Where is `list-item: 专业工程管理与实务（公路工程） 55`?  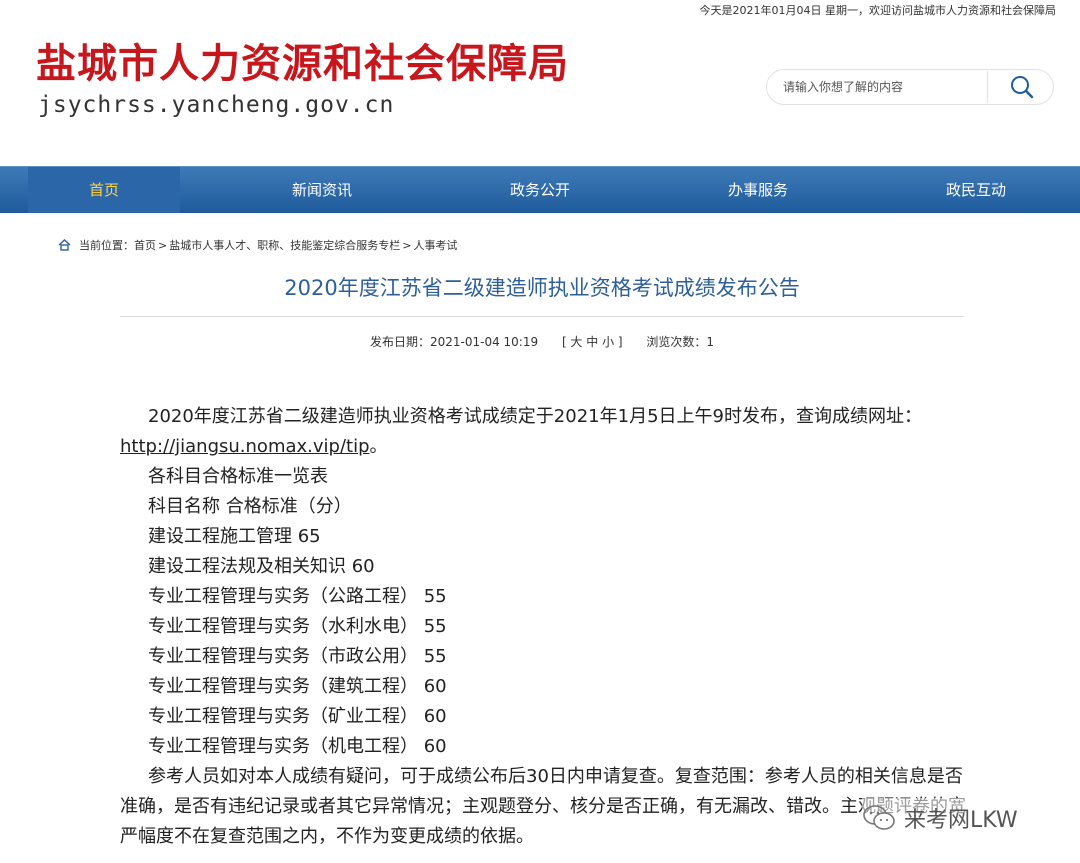
list-item: 专业工程管理与实务（公路工程） 55 is located at coordinates (297, 596).